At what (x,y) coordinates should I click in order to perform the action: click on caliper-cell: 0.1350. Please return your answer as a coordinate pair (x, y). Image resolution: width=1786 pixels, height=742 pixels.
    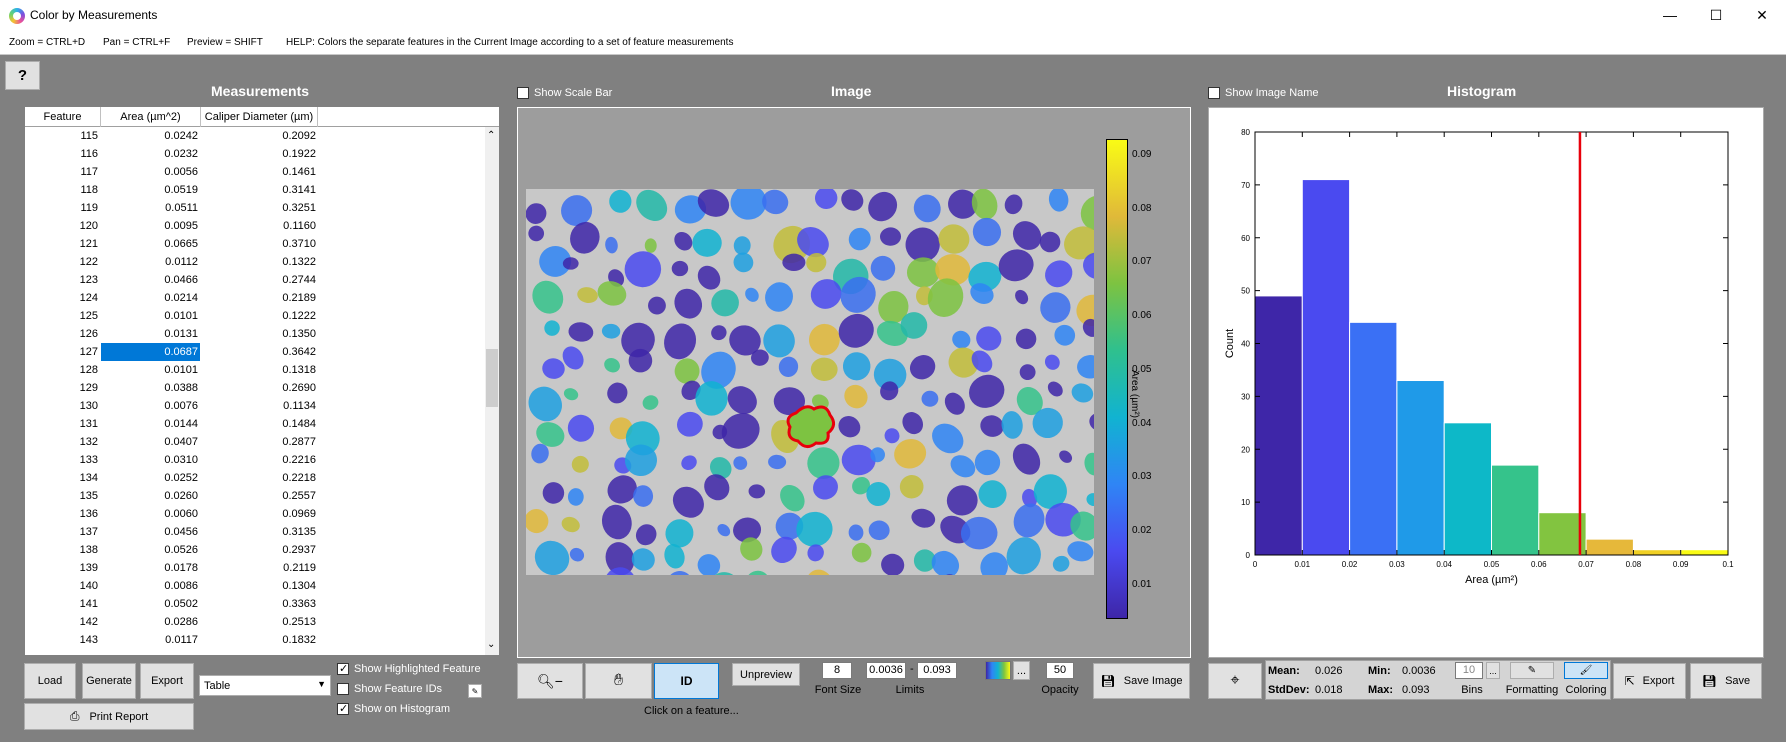
    Looking at the image, I should click on (258, 334).